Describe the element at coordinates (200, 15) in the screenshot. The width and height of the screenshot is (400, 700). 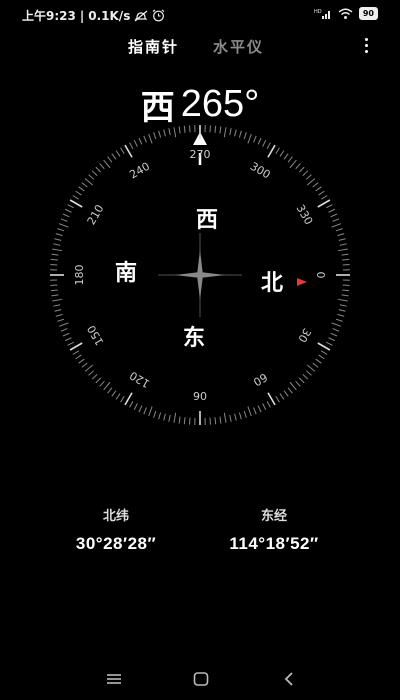
I see `status-bar: 上午9:23 | 0.1K/s HD 90` at that location.